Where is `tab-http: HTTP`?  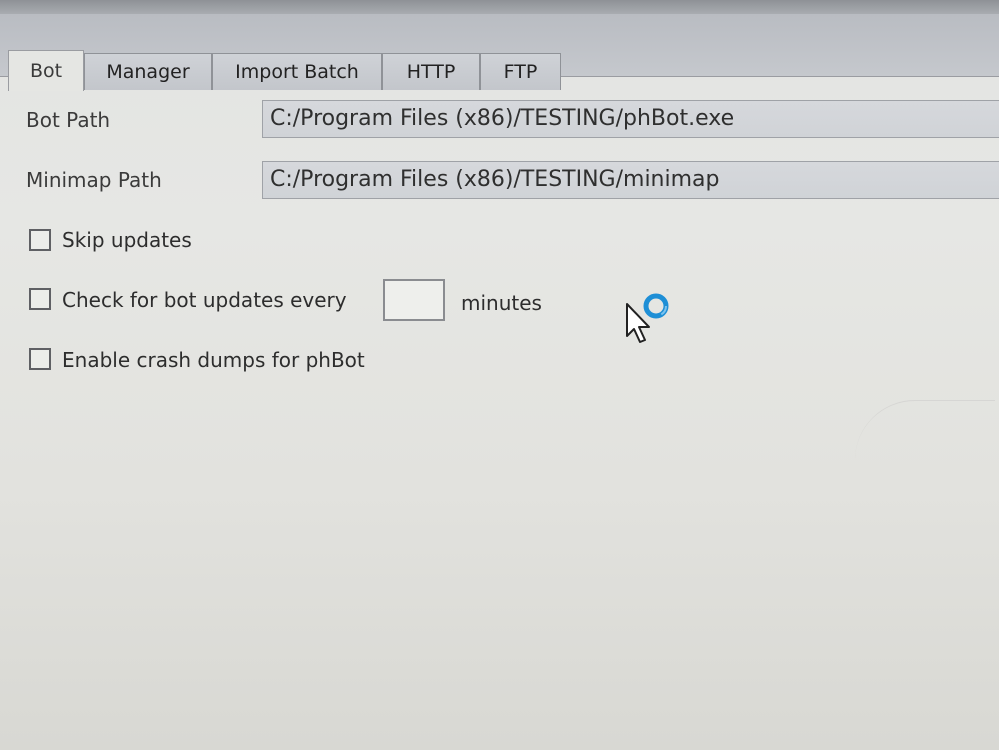 tab-http: HTTP is located at coordinates (431, 71).